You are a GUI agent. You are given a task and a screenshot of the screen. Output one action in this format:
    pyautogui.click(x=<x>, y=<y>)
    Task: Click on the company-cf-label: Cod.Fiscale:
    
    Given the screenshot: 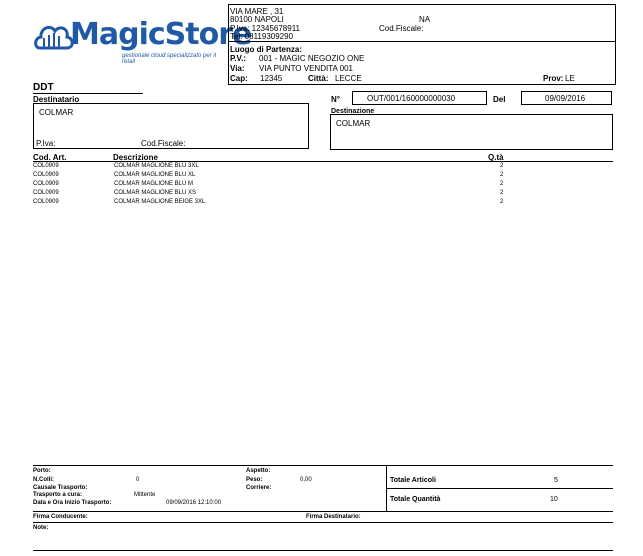 What is the action you would take?
    pyautogui.click(x=401, y=28)
    